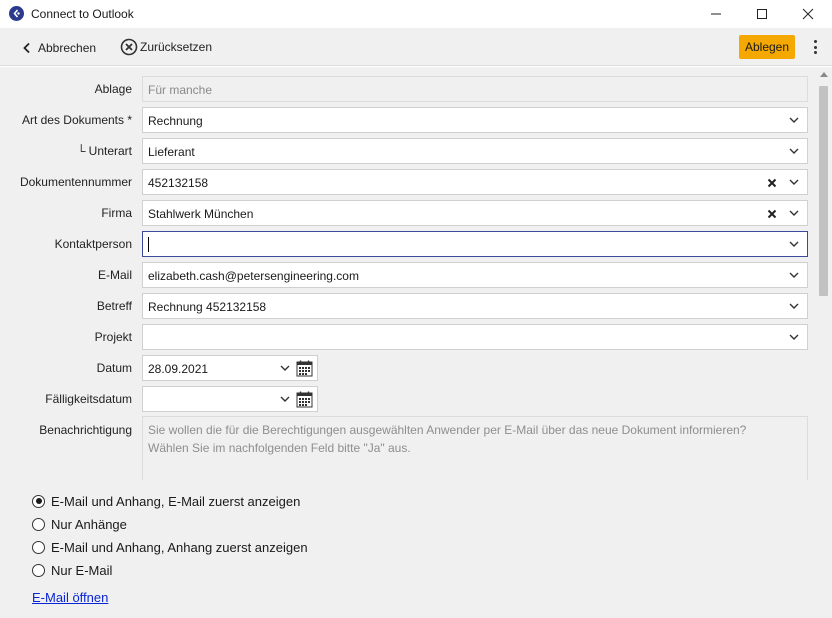 This screenshot has width=832, height=618. I want to click on benachrichtigung-label: Benachrichtigung, so click(85, 430).